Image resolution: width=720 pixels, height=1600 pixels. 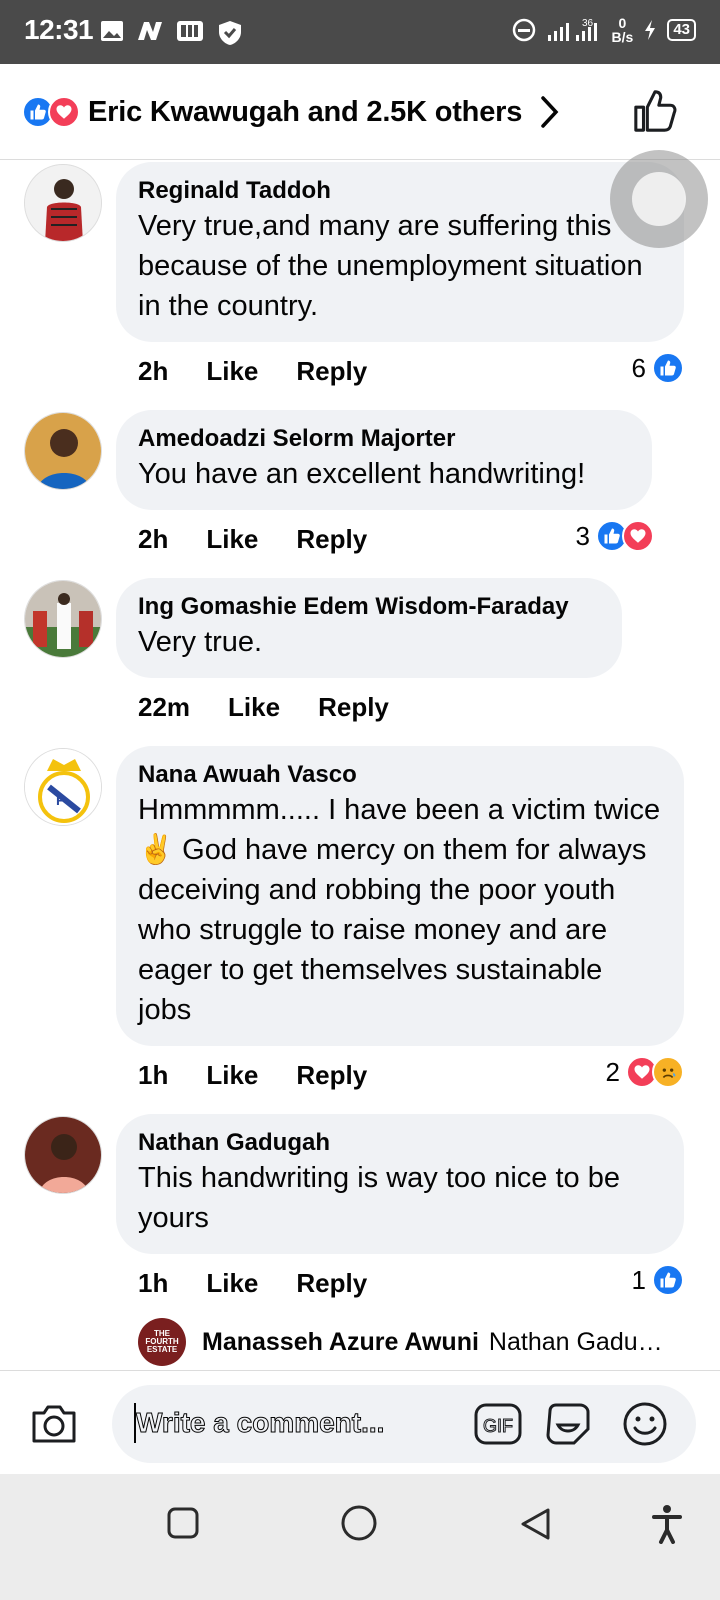 What do you see at coordinates (659, 199) in the screenshot?
I see `floating-assistive-button` at bounding box center [659, 199].